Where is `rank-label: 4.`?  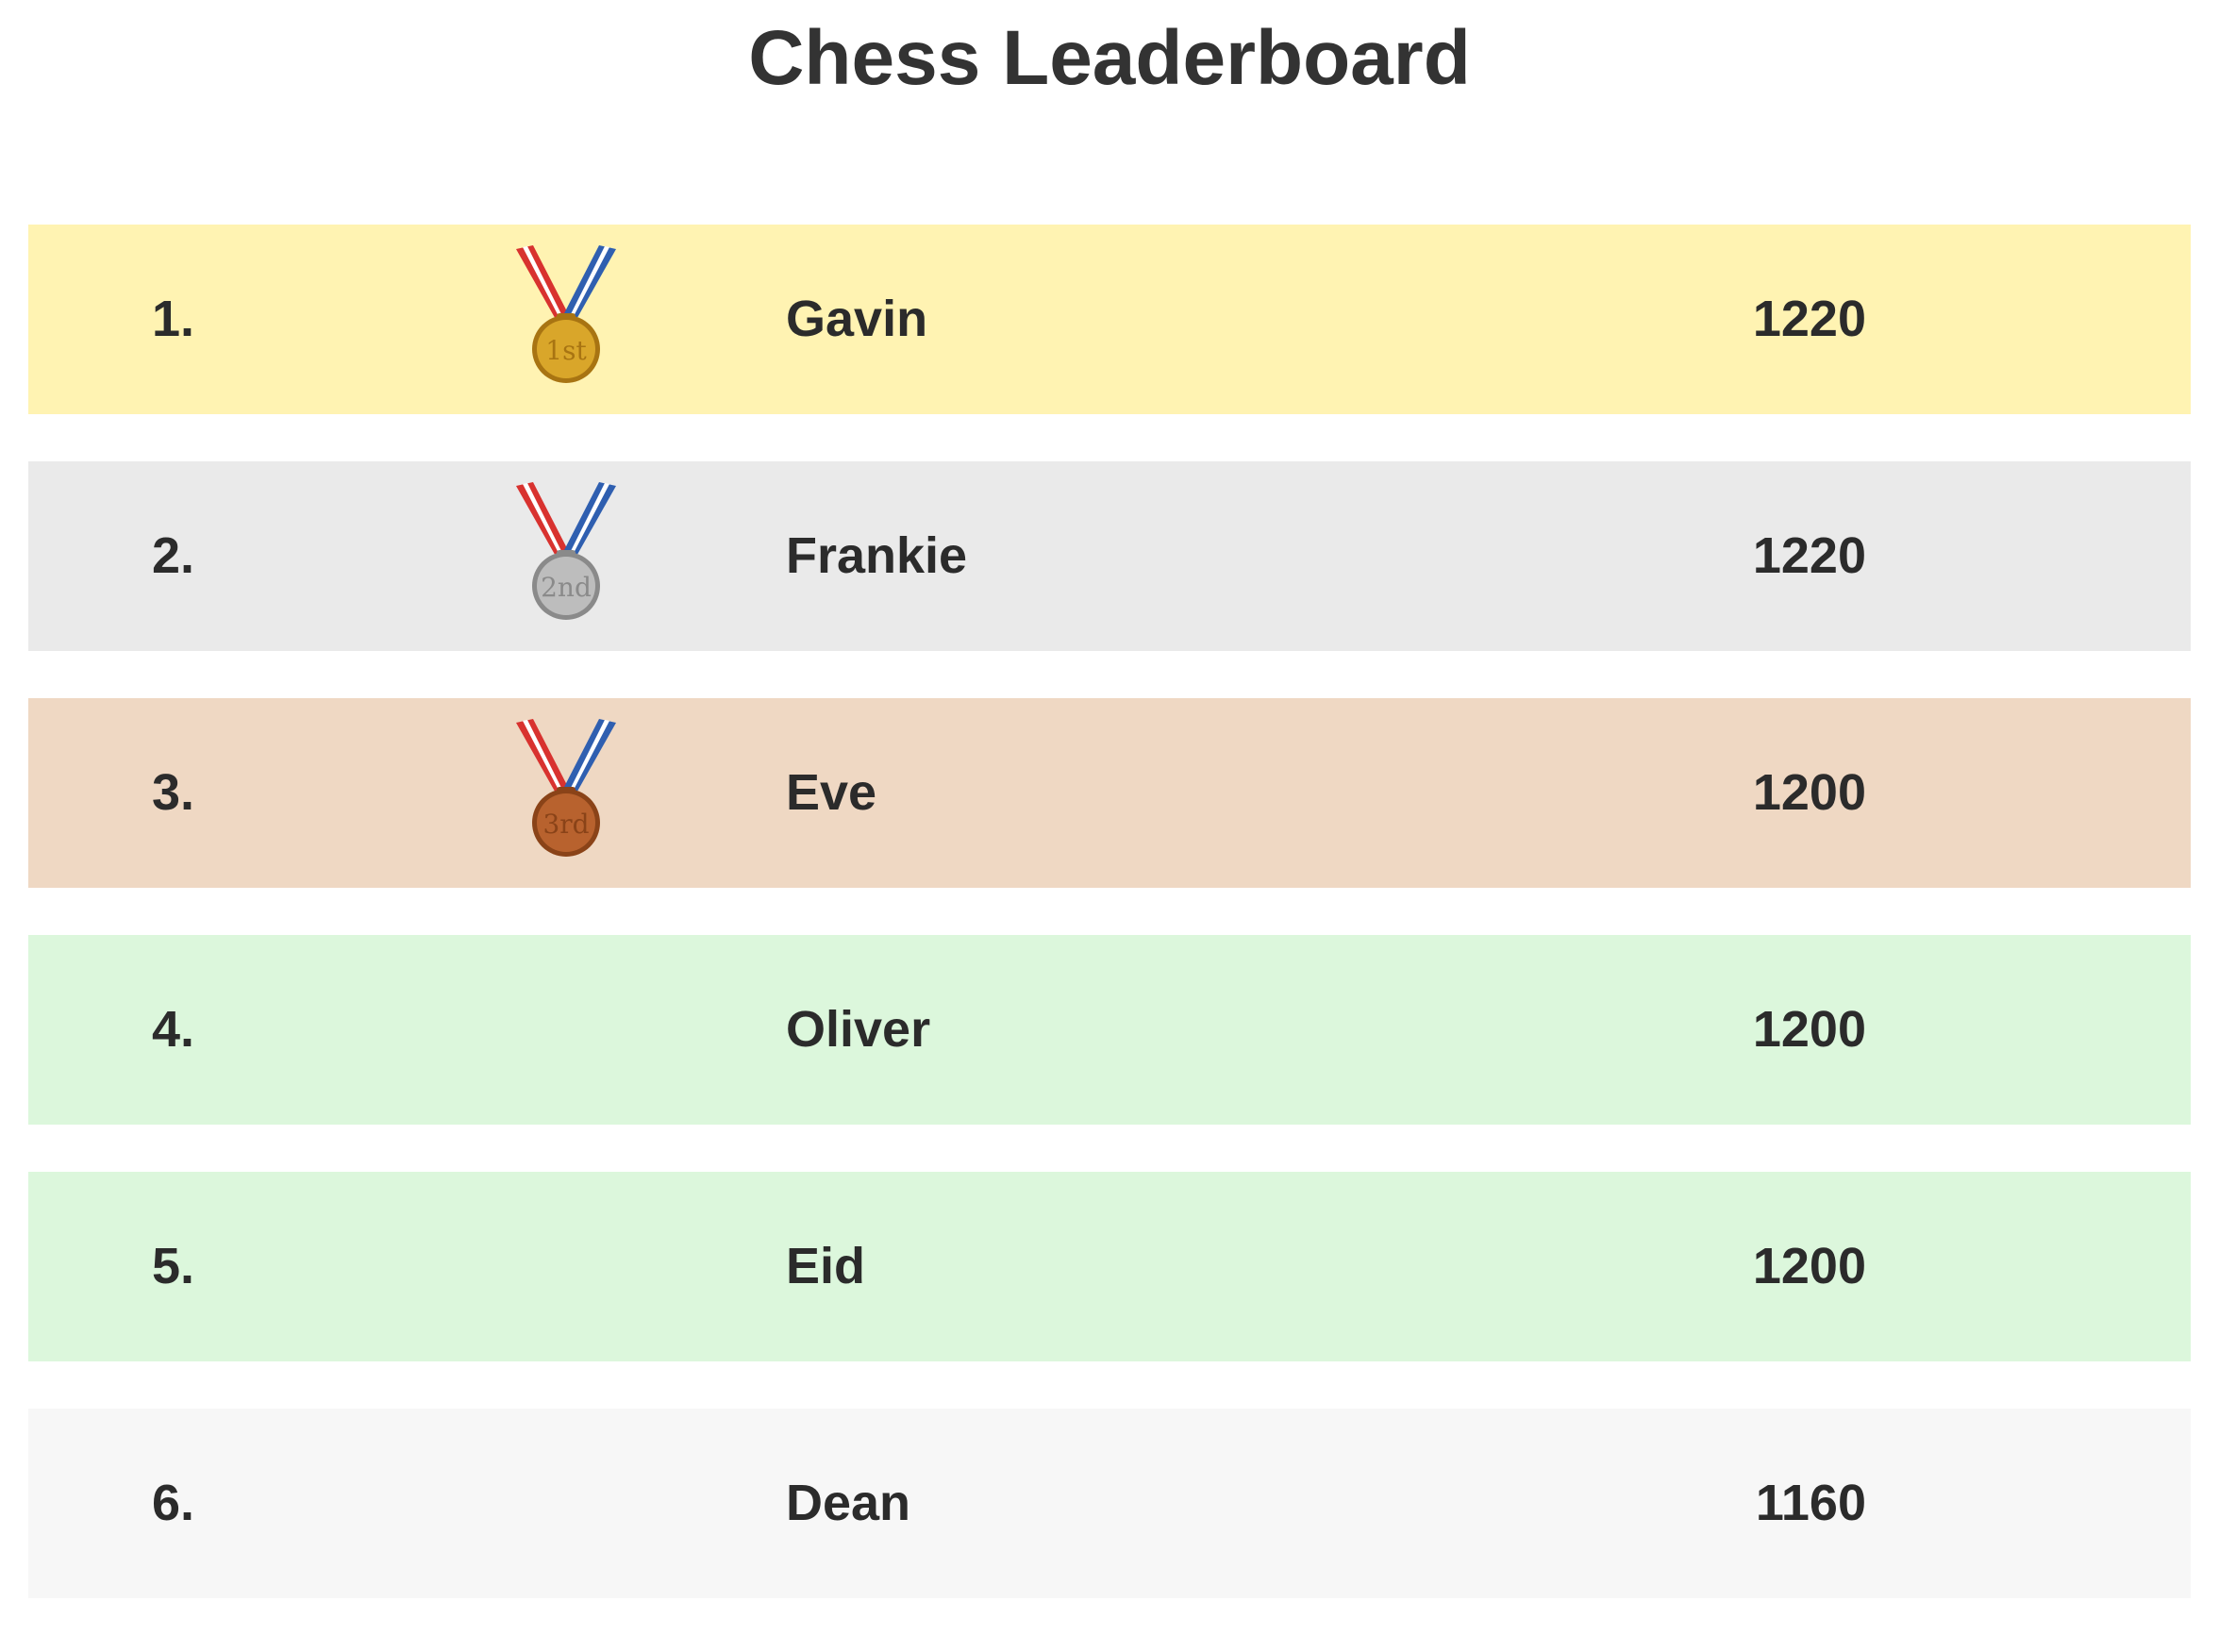 rank-label: 4. is located at coordinates (173, 1029).